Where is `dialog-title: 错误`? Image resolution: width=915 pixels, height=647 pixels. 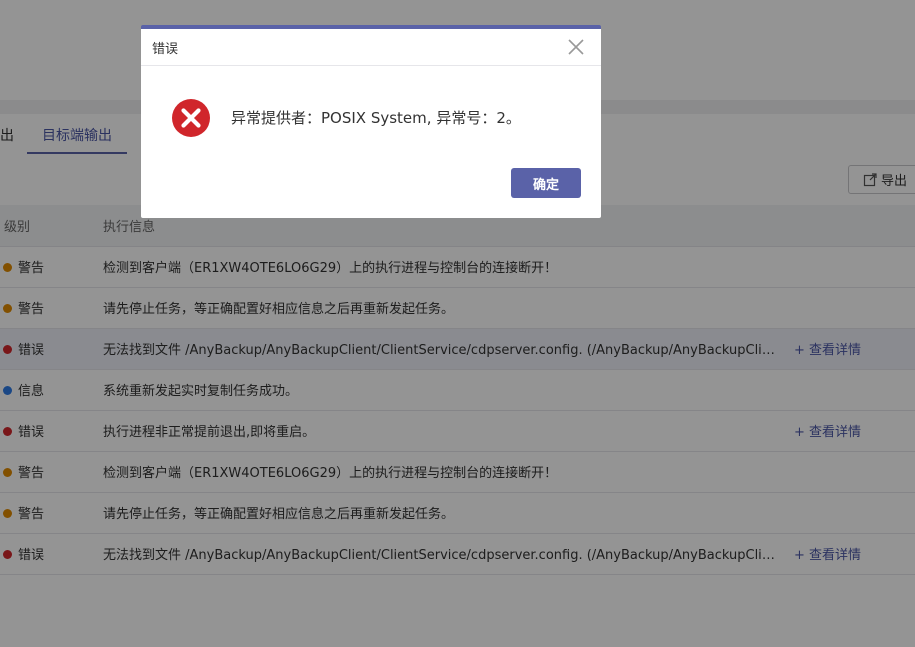 dialog-title: 错误 is located at coordinates (165, 49).